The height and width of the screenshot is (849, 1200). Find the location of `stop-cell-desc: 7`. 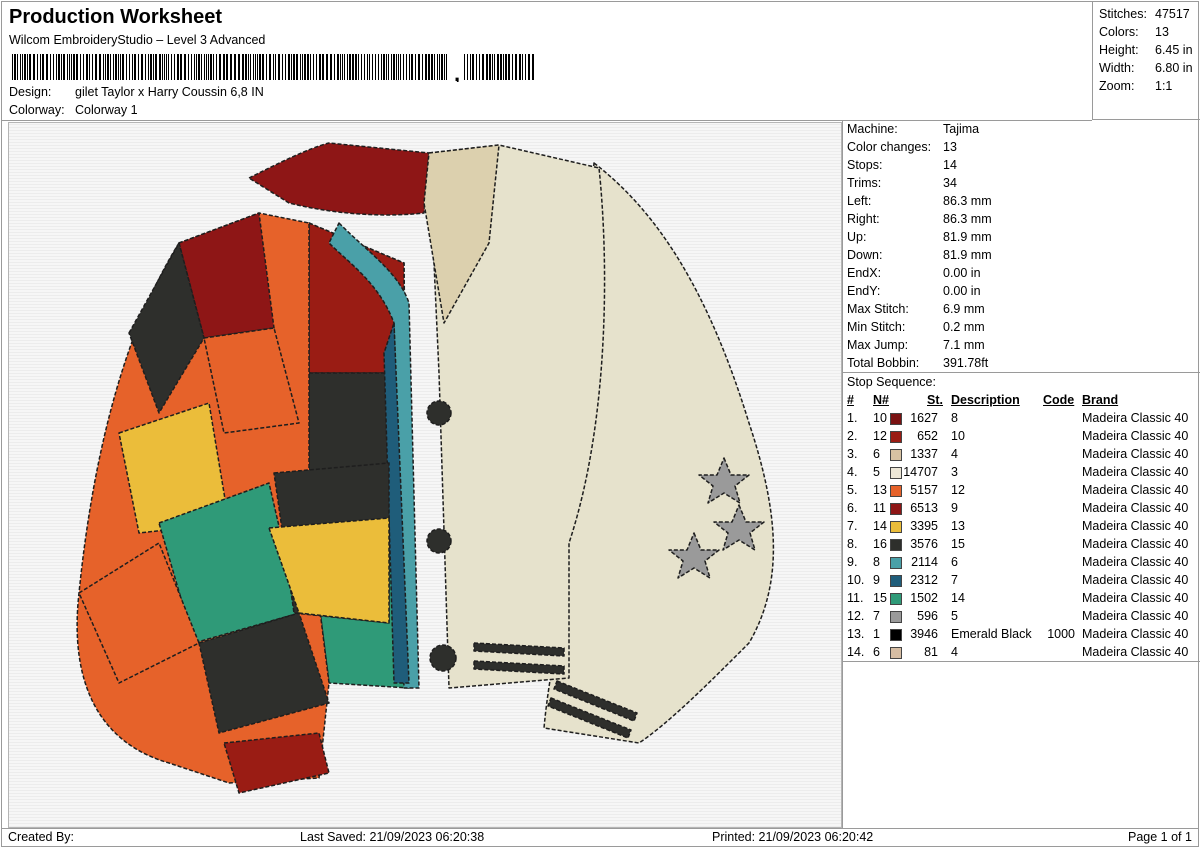

stop-cell-desc: 7 is located at coordinates (954, 580).